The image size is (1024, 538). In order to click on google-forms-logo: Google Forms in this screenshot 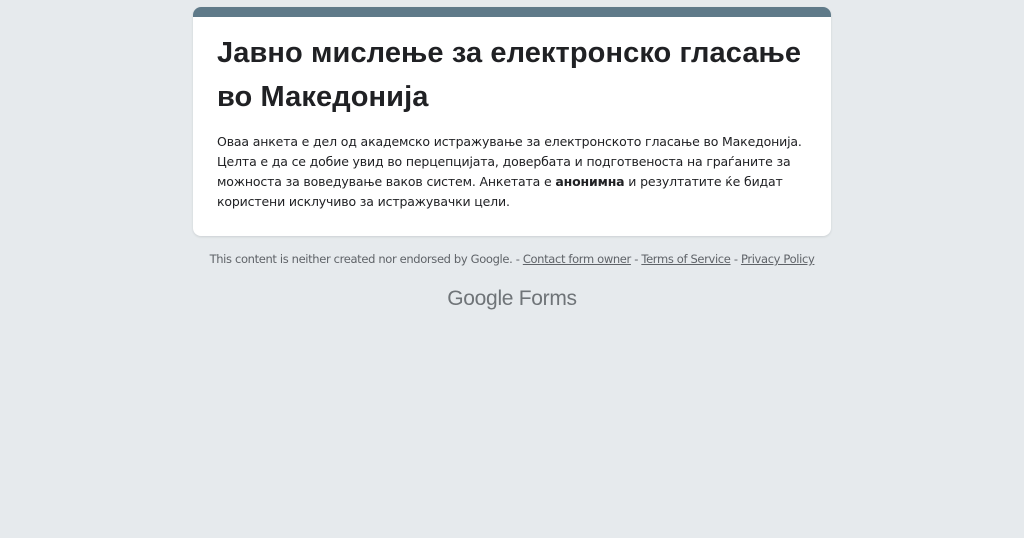, I will do `click(512, 299)`.